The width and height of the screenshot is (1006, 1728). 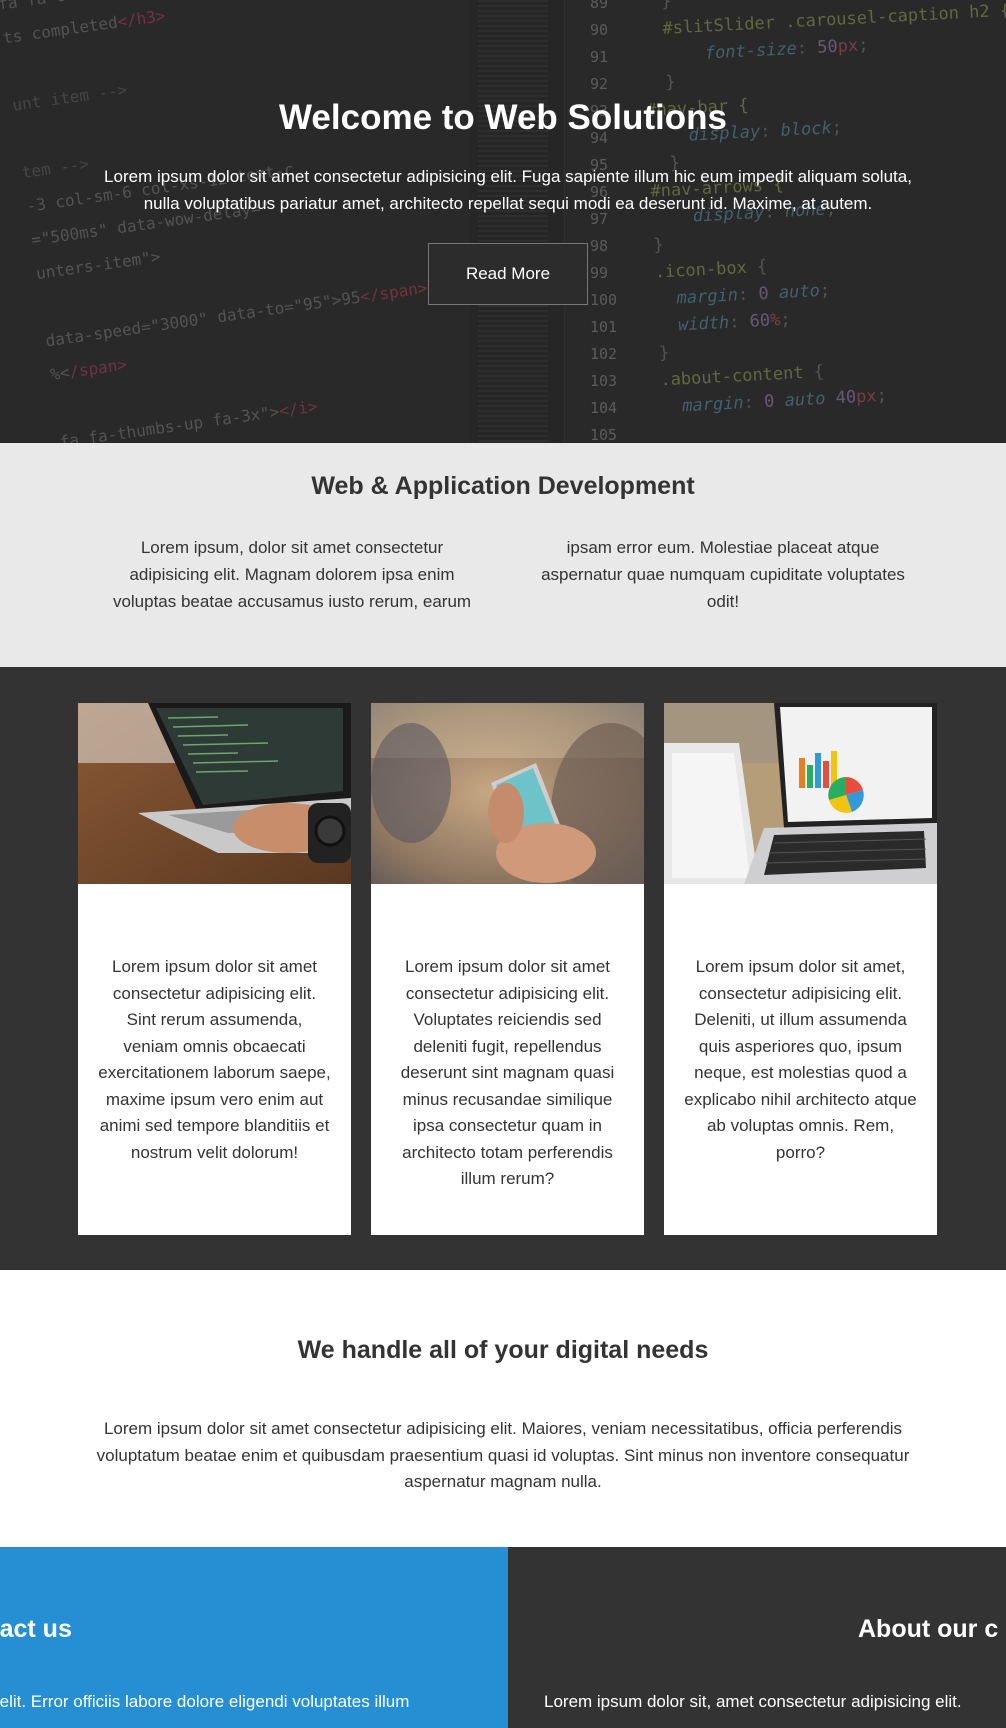 I want to click on digital-title: We handle all of your digital needs, so click(x=503, y=1350).